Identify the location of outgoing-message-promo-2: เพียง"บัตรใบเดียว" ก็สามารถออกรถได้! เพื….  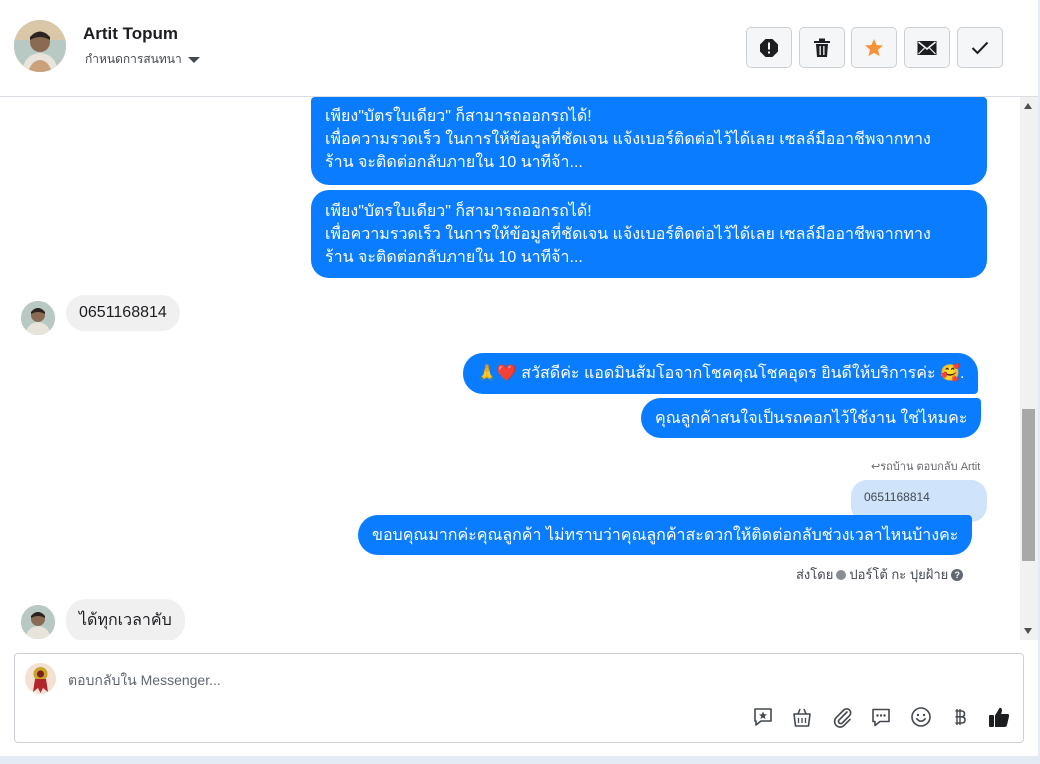
(649, 234).